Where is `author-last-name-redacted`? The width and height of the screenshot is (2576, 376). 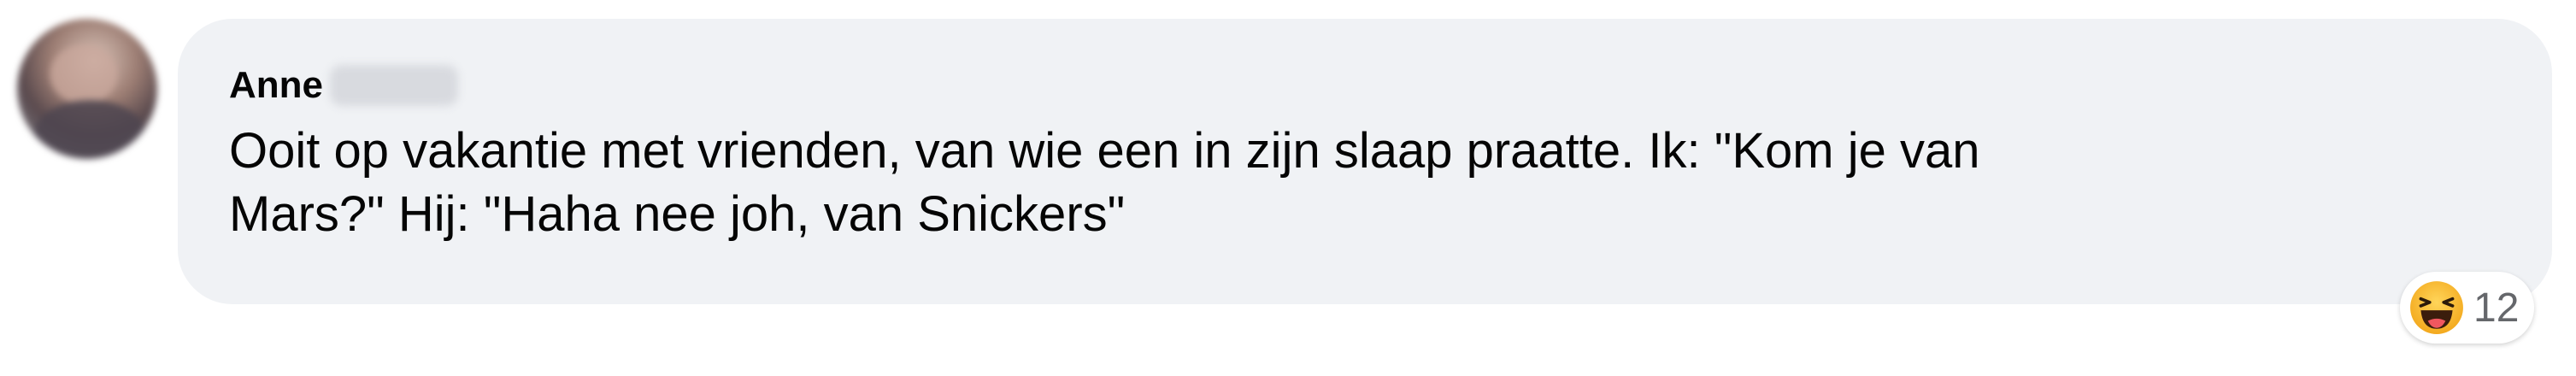
author-last-name-redacted is located at coordinates (394, 85).